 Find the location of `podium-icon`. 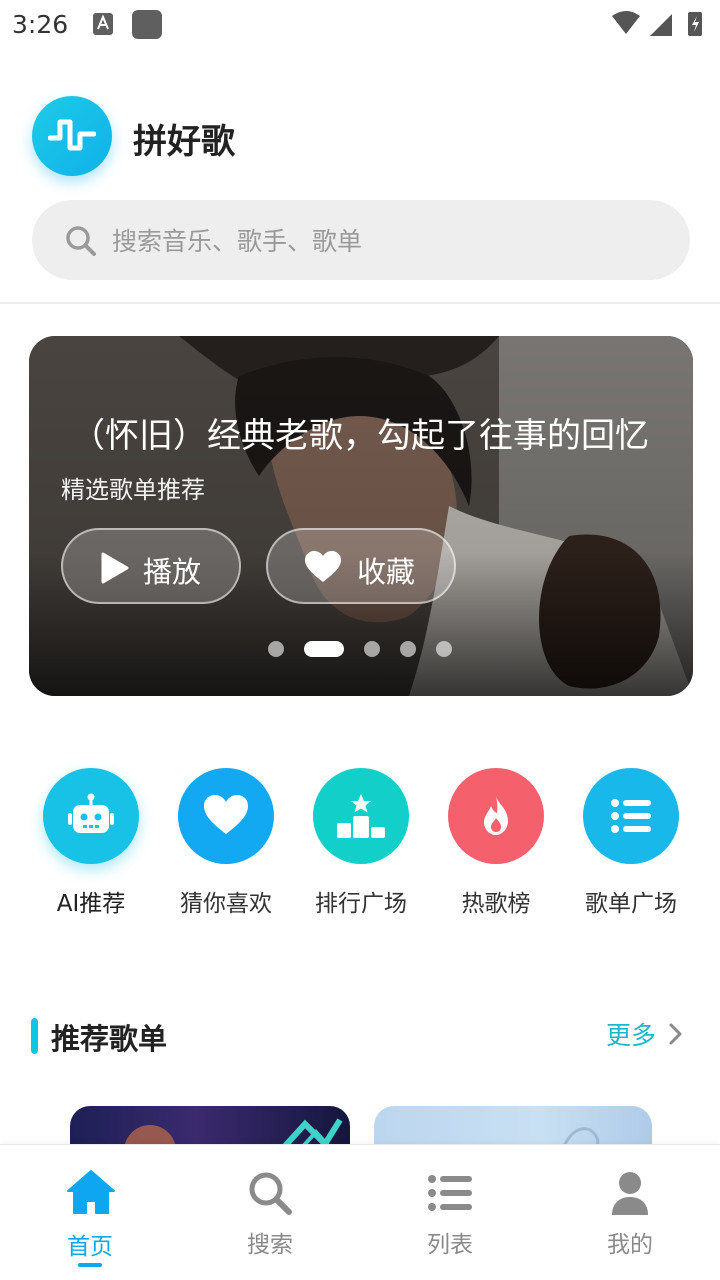

podium-icon is located at coordinates (361, 816).